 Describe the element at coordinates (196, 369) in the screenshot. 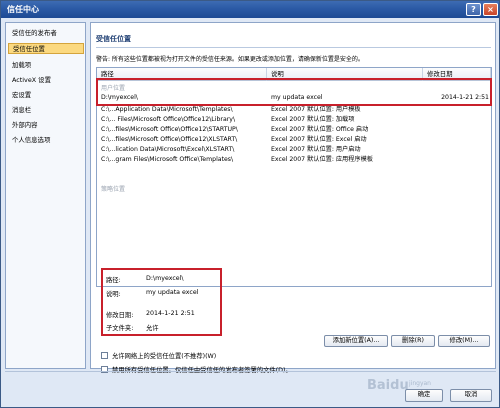

I see `disable-all-checkbox: 禁用所有受信任位置。仅信任由受信任的发布者签署的文件(D)。` at that location.